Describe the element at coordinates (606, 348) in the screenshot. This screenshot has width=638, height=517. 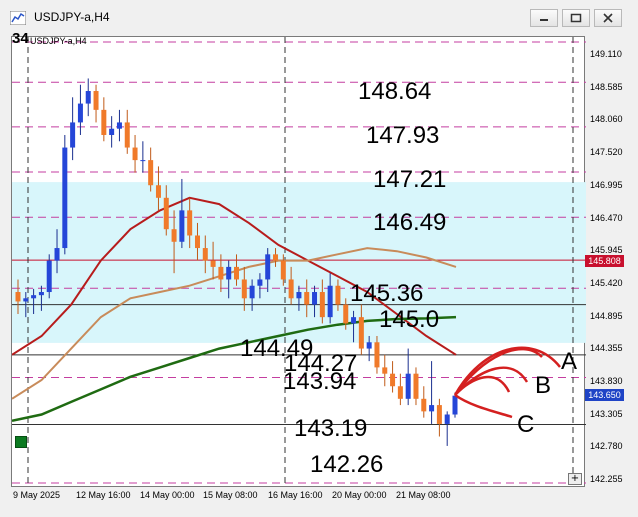
I see `price-tick-label: 144.355` at that location.